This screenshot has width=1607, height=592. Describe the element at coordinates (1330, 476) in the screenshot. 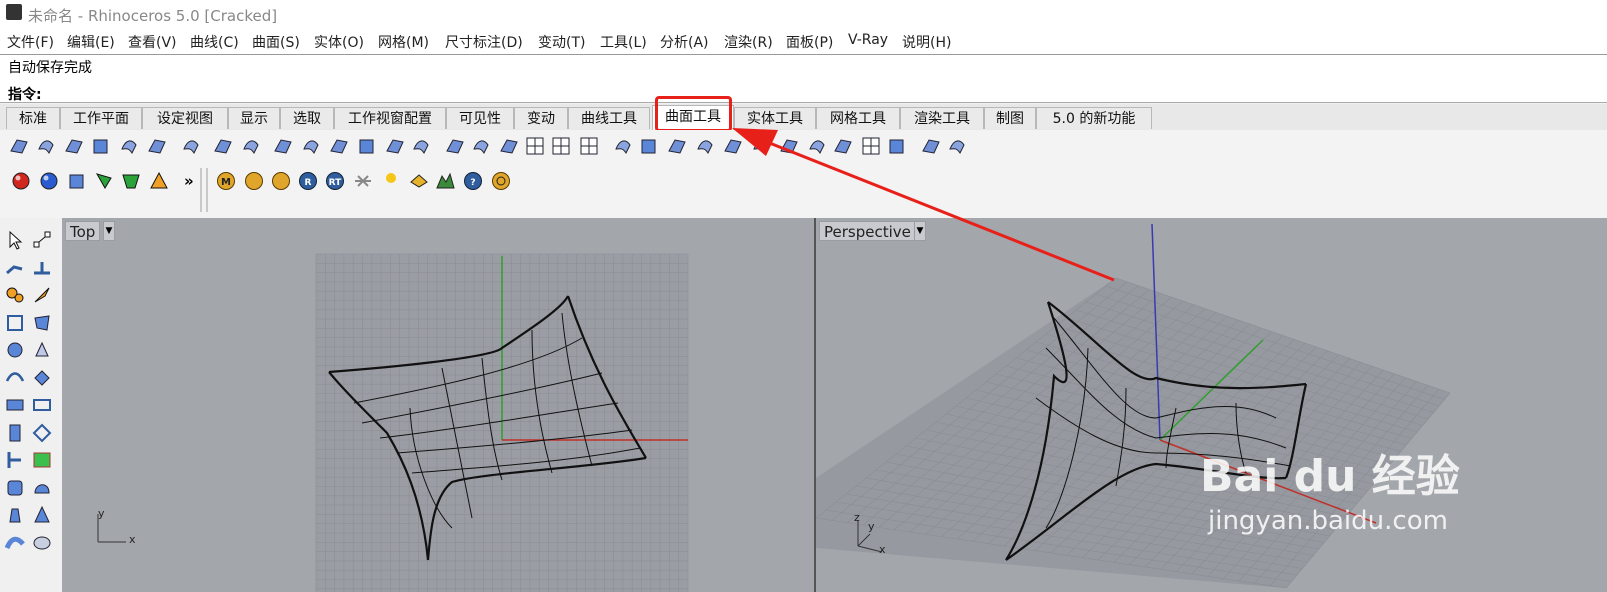

I see `watermark-brand: Bai du 经验` at that location.